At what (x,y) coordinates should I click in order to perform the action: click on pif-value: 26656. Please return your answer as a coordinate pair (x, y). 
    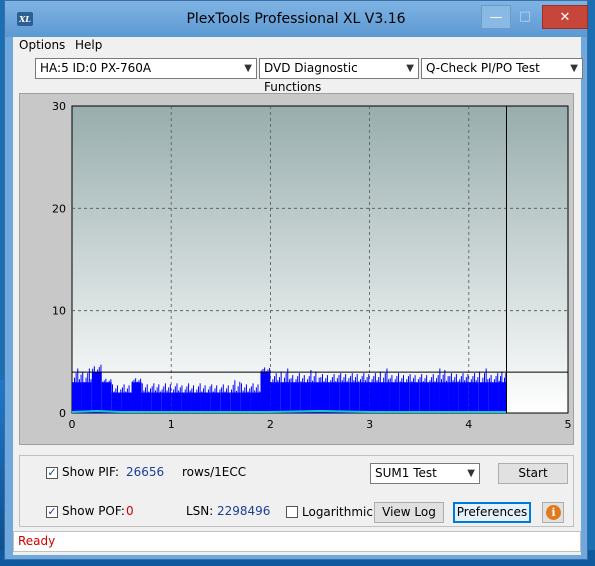
    Looking at the image, I should click on (145, 472).